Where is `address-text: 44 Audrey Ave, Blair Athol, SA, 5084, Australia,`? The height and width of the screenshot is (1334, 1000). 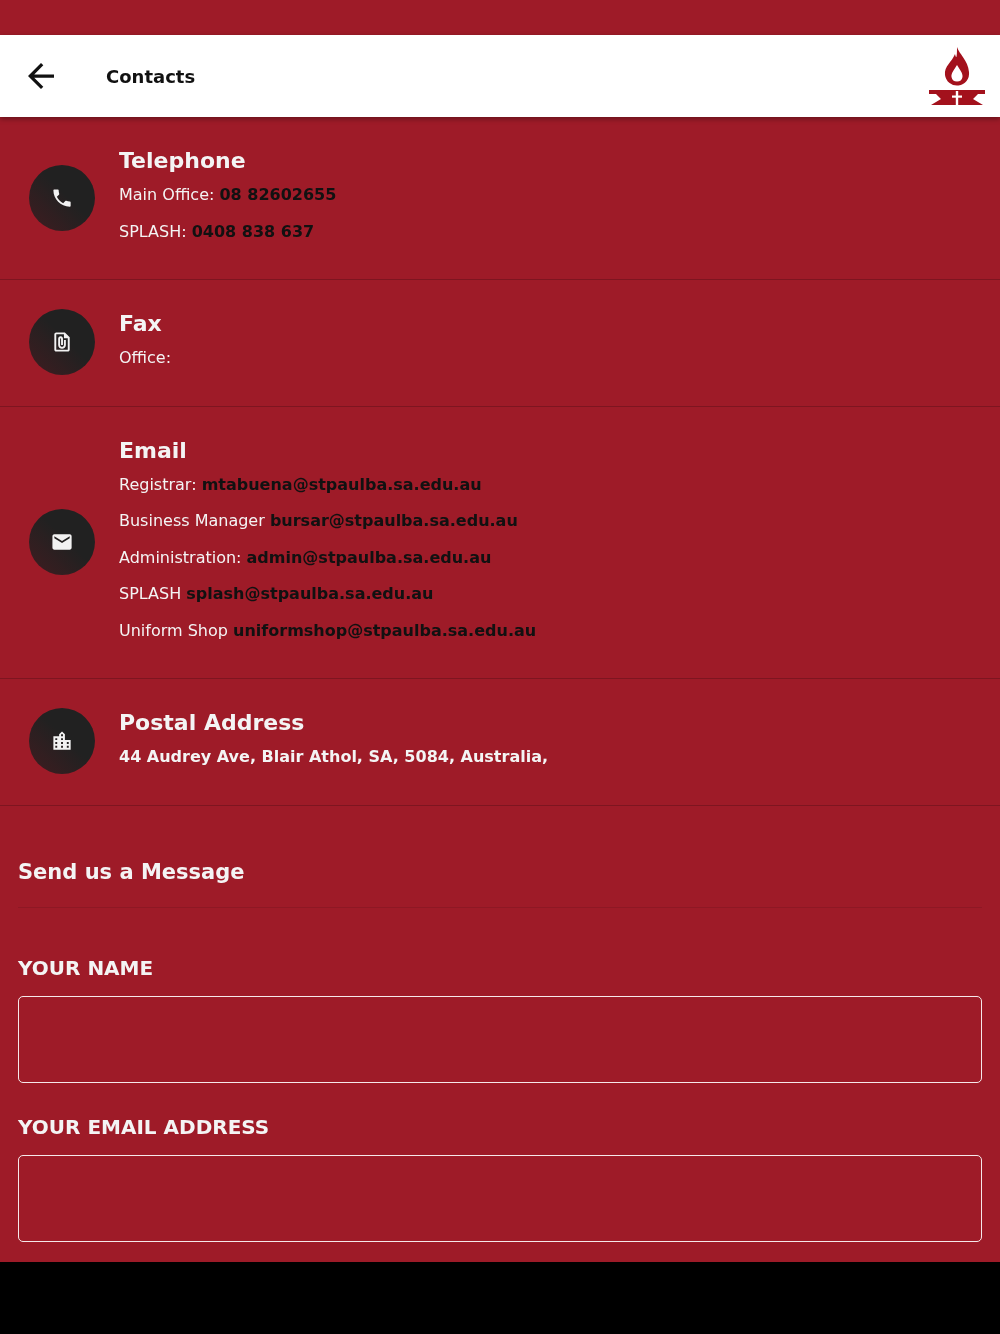
address-text: 44 Audrey Ave, Blair Athol, SA, 5084, Australia, is located at coordinates (334, 756).